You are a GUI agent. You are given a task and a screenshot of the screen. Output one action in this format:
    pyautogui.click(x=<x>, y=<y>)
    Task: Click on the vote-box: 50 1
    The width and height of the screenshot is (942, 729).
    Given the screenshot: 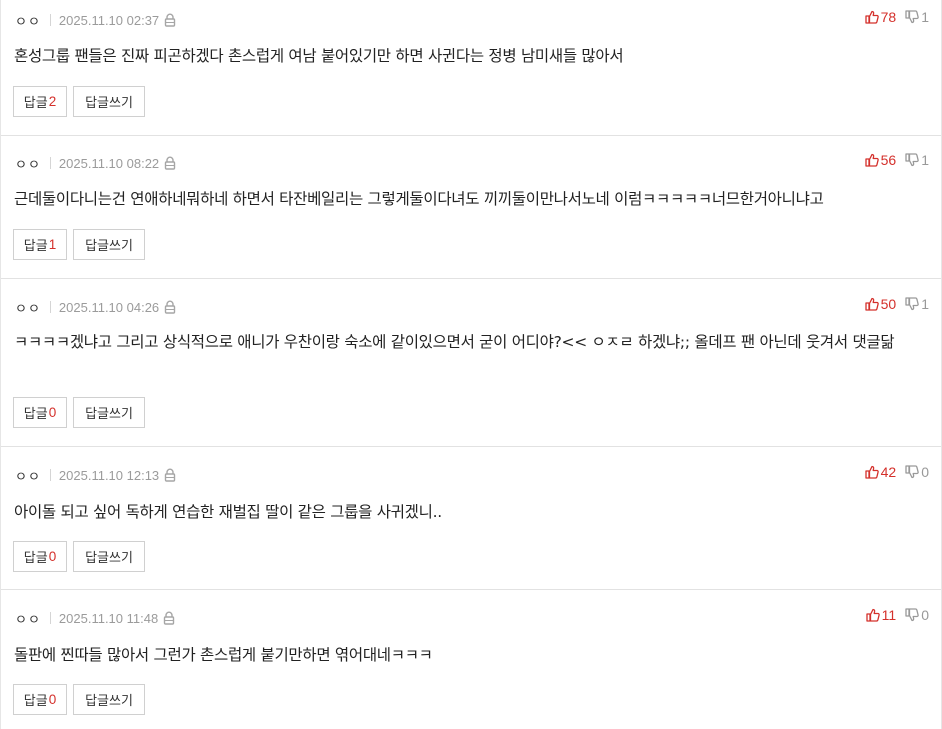 What is the action you would take?
    pyautogui.click(x=896, y=304)
    